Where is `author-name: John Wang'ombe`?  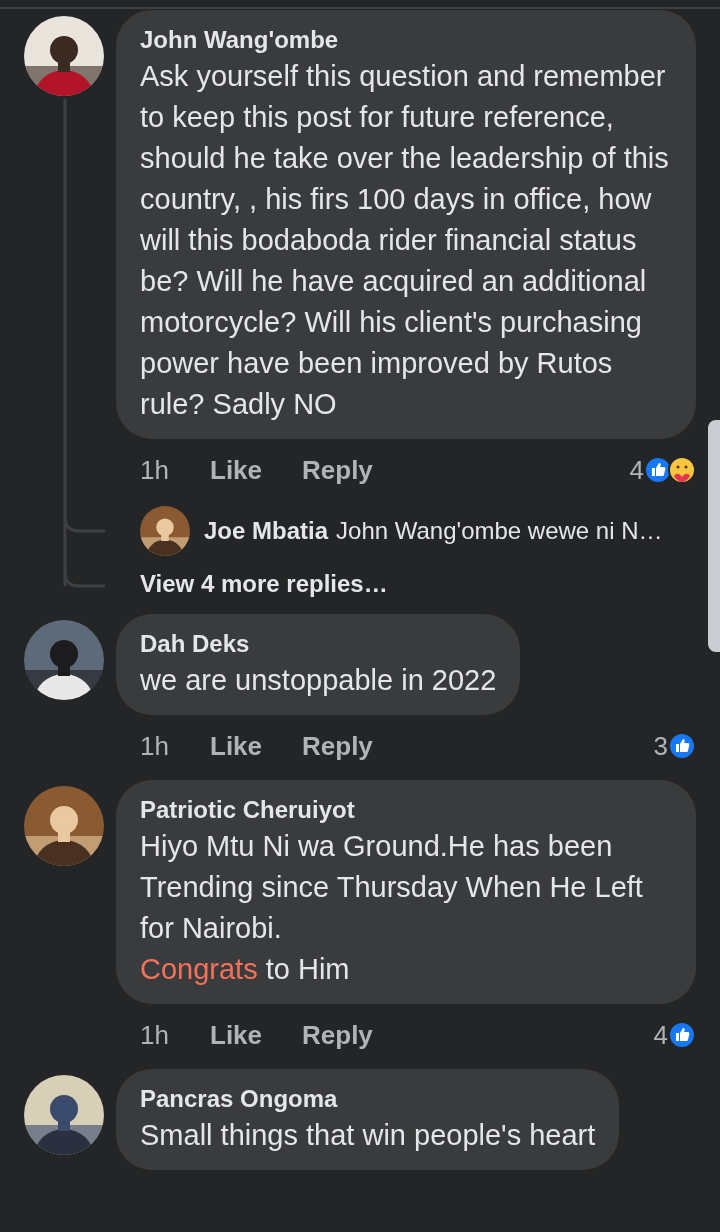
author-name: John Wang'ombe is located at coordinates (406, 40).